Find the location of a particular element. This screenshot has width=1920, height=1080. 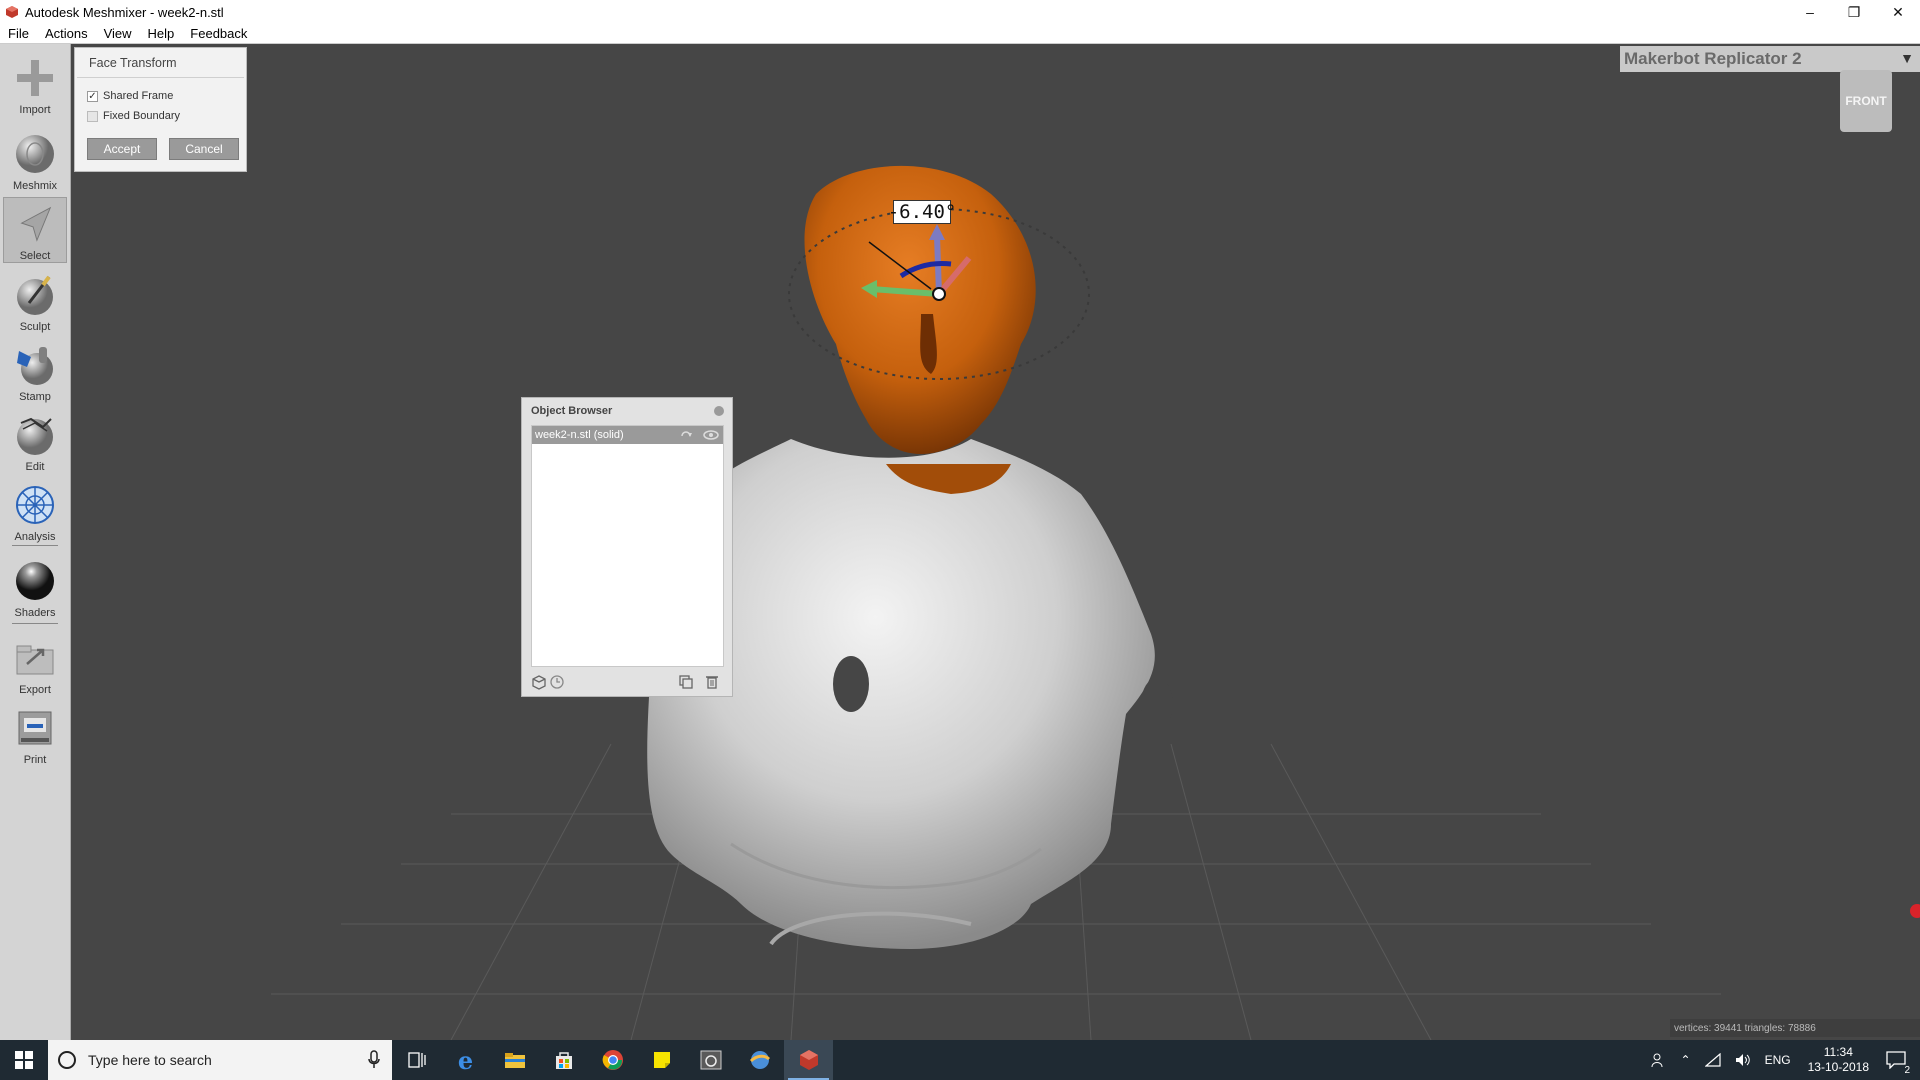

printer-selector: Makerbot Replicator 2 ▼ is located at coordinates (1770, 59).